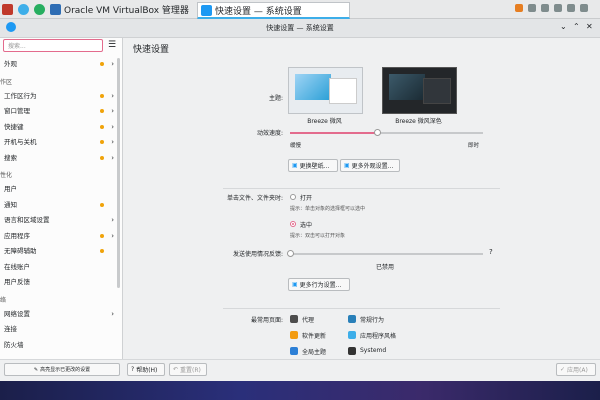  I want to click on sidebar-item: 工作区行为 ›, so click(59, 96).